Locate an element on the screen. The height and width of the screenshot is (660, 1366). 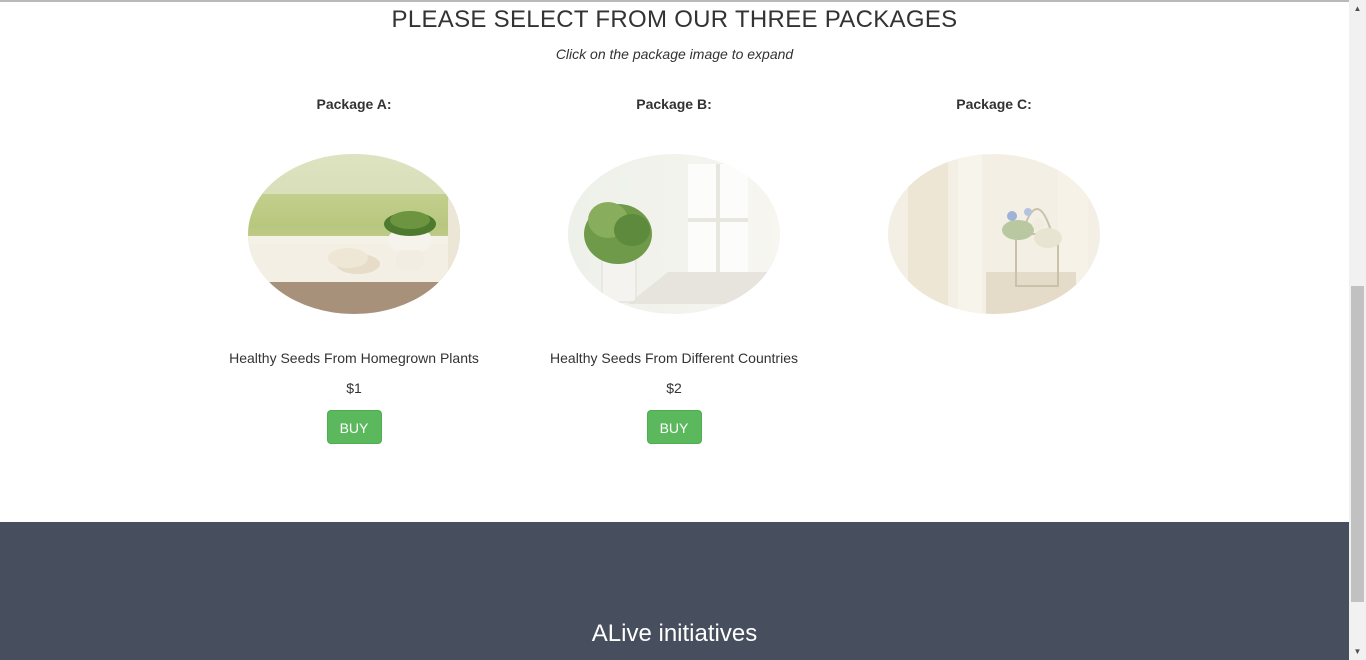
package-c-card: Package C: is located at coordinates (994, 205).